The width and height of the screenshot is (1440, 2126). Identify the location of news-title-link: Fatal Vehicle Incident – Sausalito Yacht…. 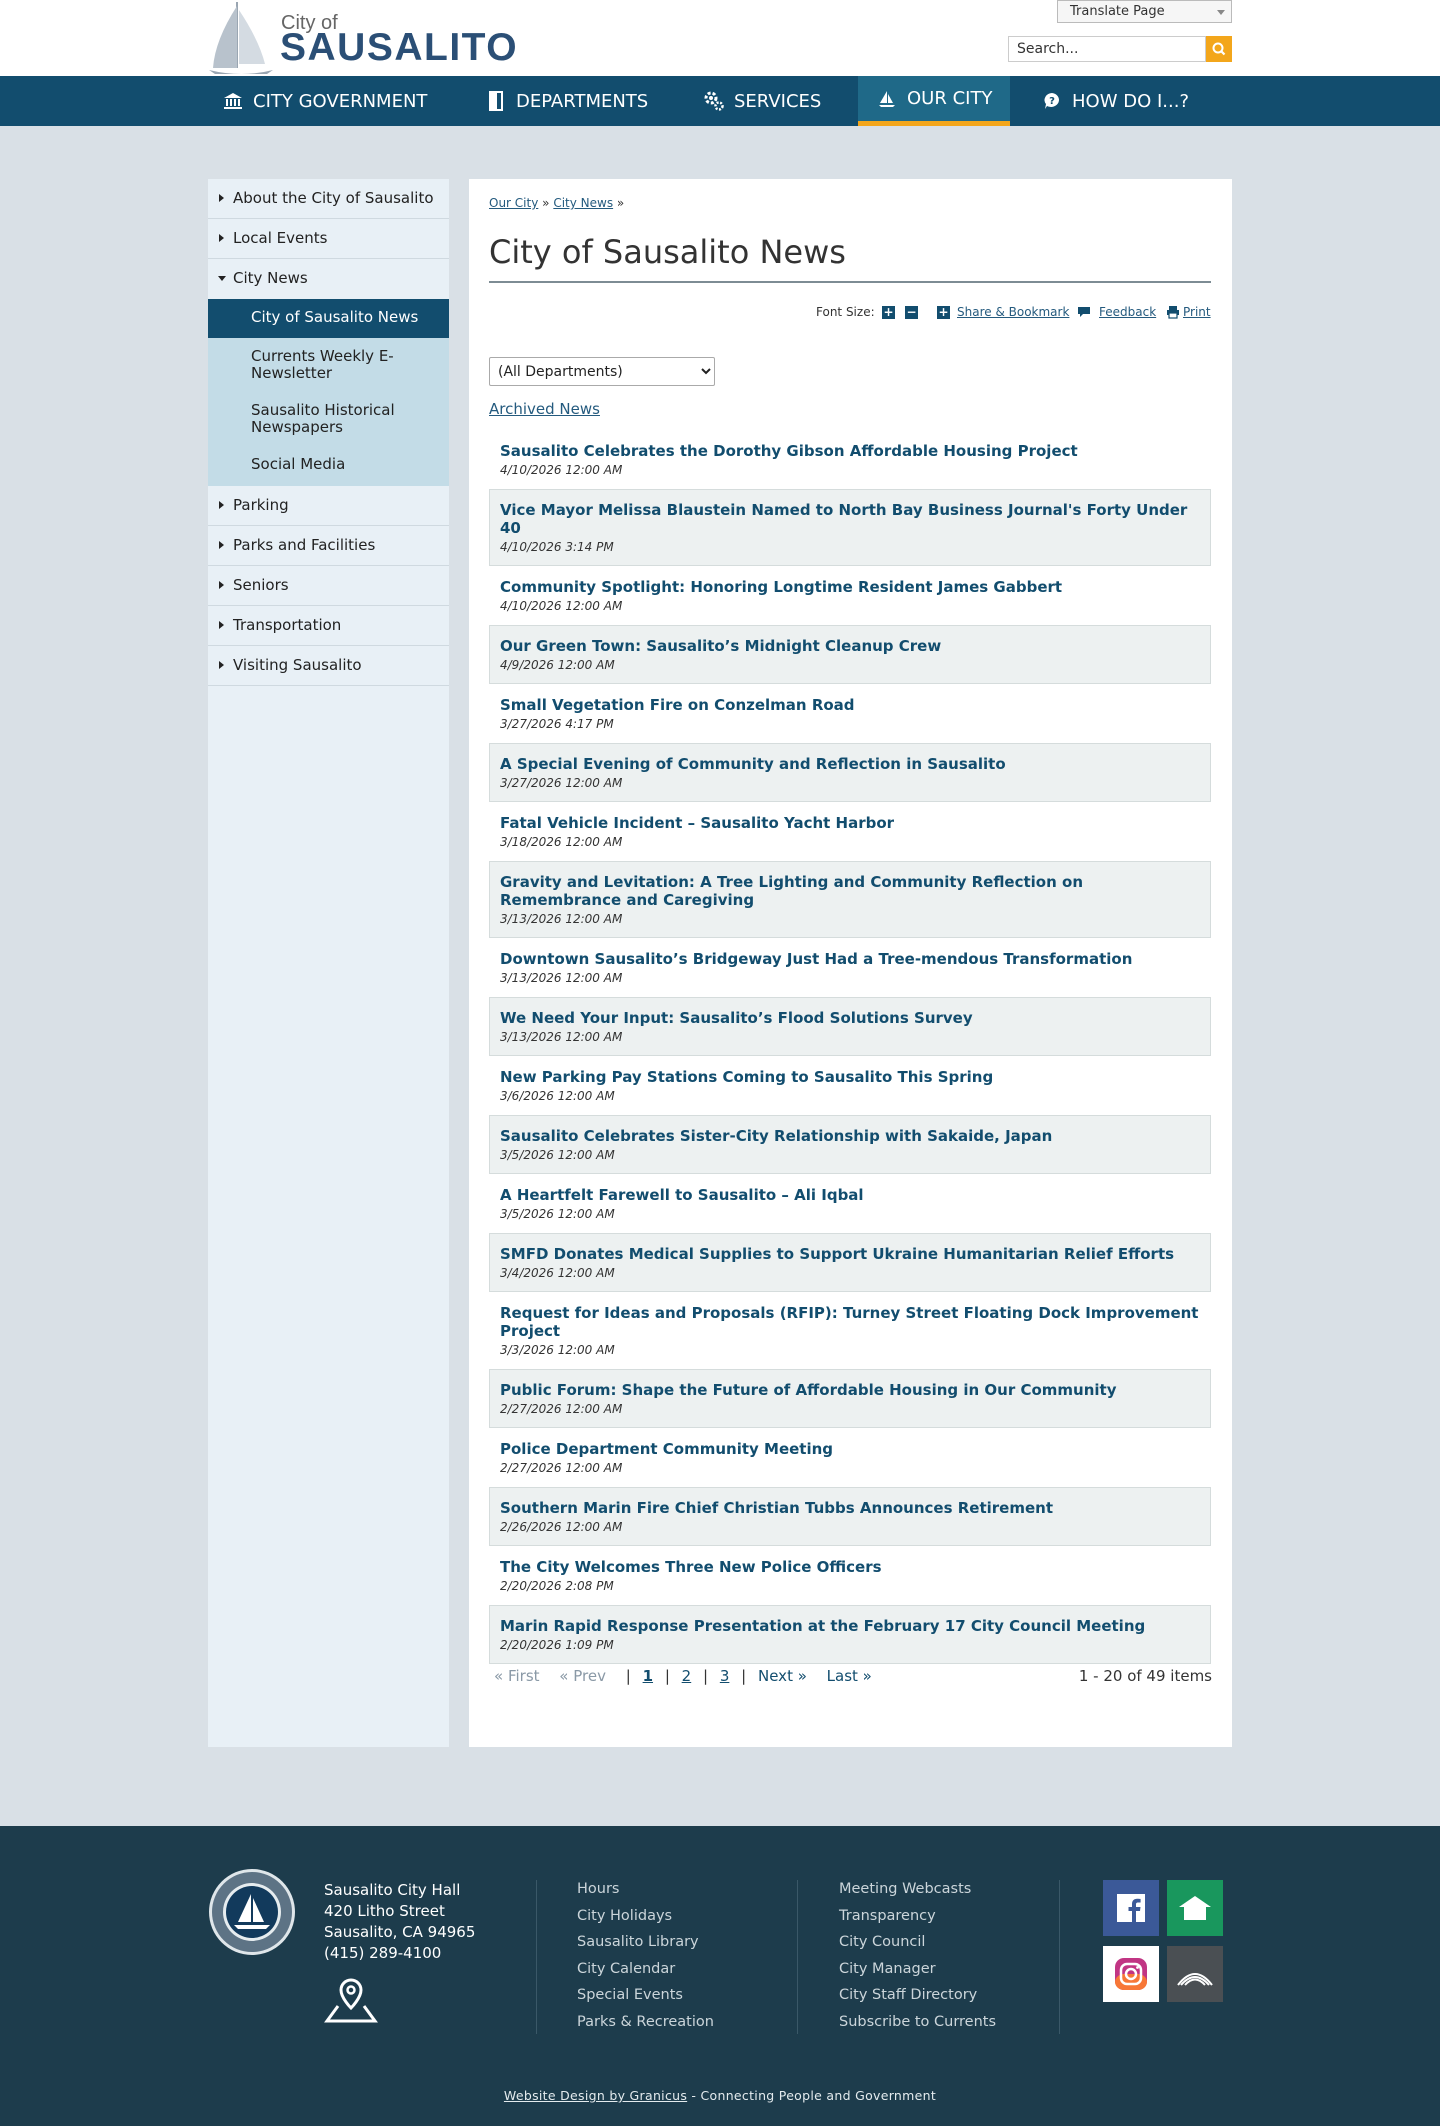
(850, 823).